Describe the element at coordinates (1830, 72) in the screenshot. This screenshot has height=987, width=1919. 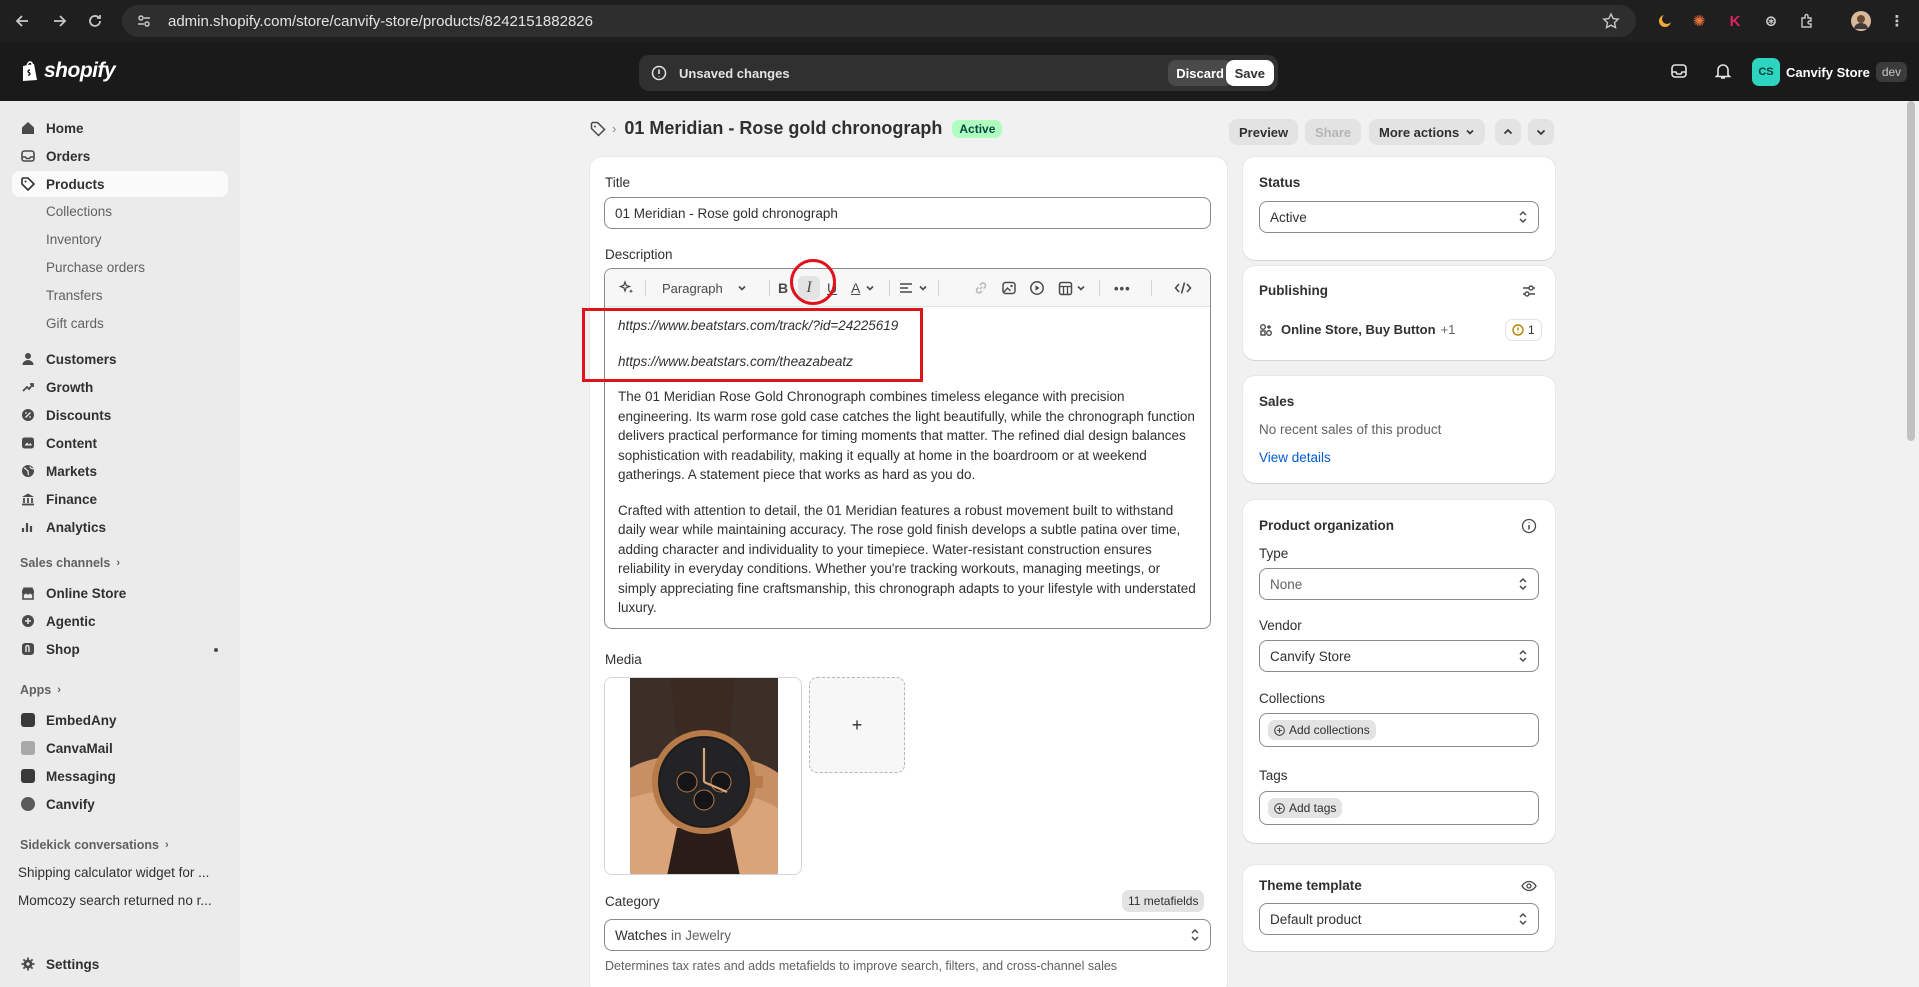
I see `store-menu: CS Canvify Store dev` at that location.